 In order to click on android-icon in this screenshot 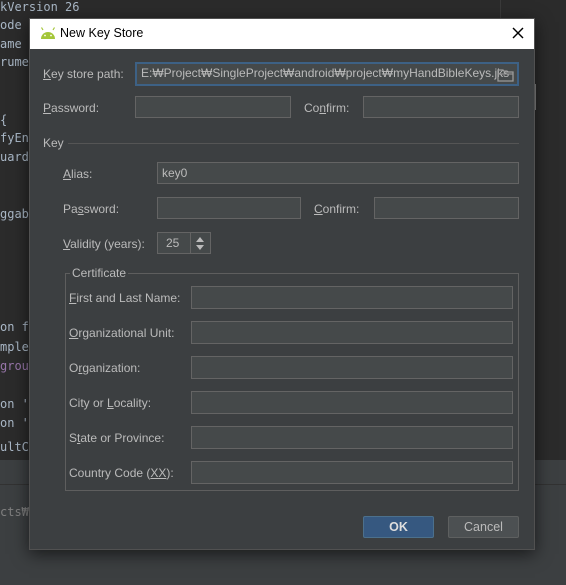, I will do `click(48, 33)`.